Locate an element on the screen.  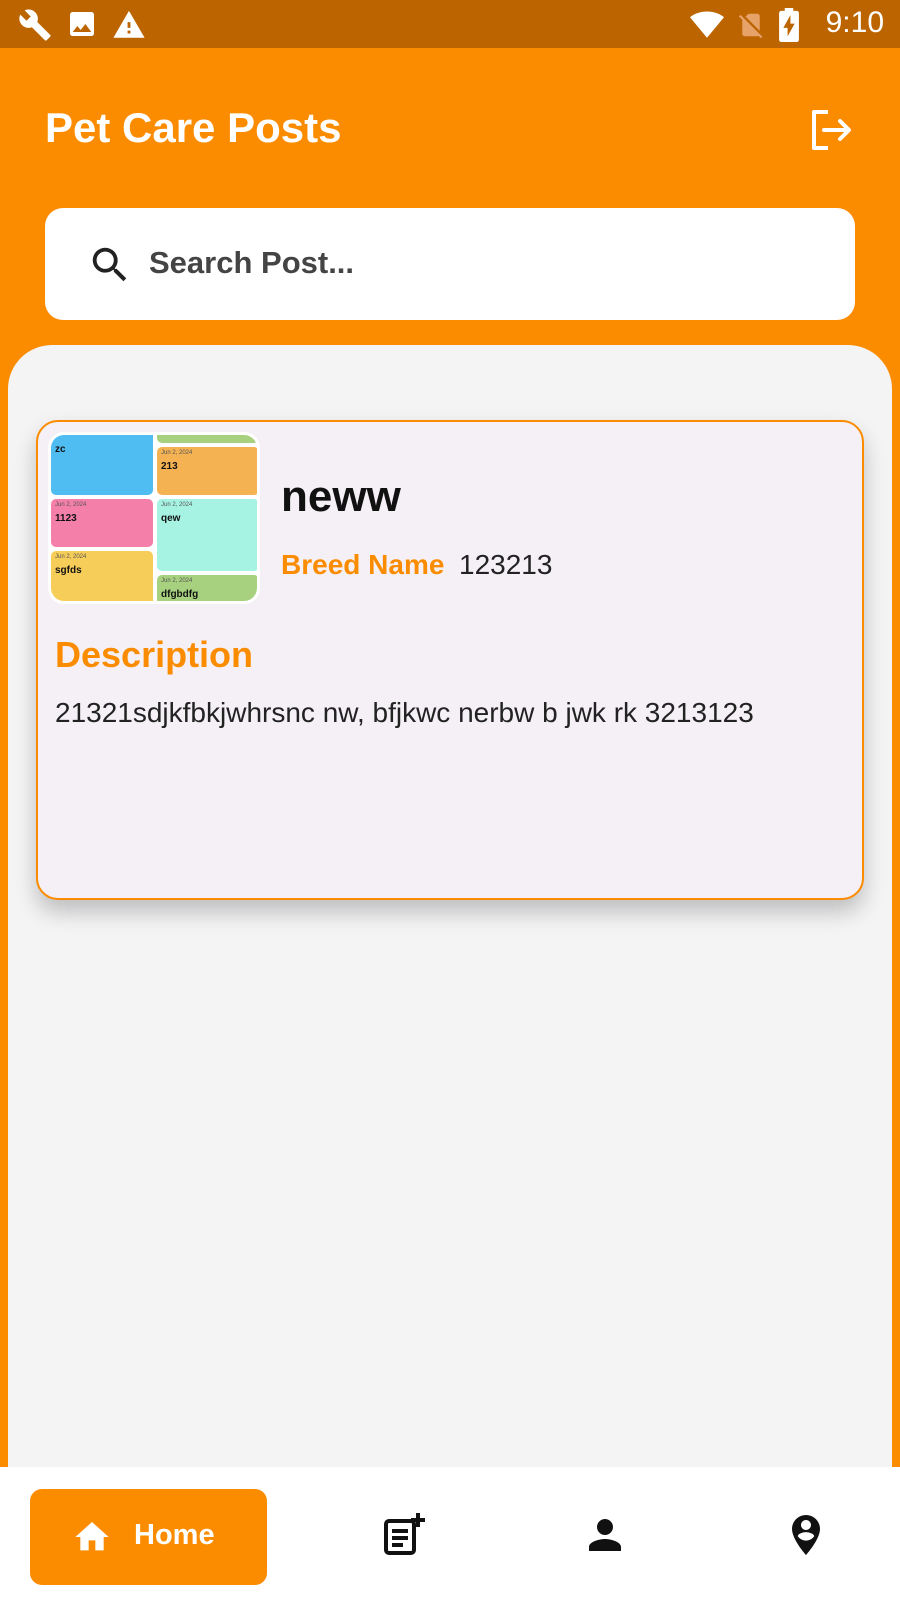
thumbnail-tile: zc is located at coordinates (102, 465).